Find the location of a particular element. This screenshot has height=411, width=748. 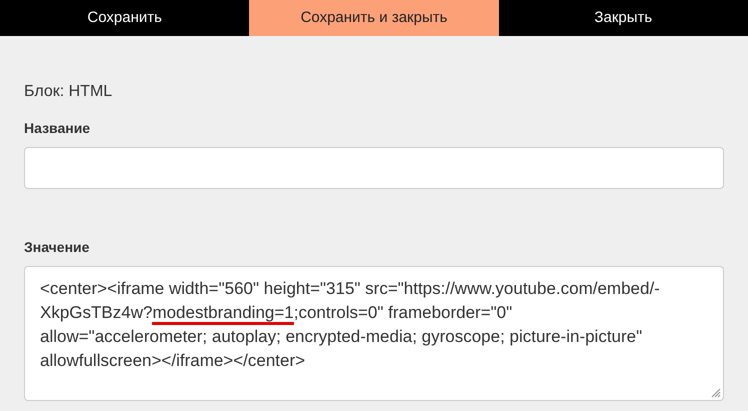

resize-grip-icon is located at coordinates (716, 393).